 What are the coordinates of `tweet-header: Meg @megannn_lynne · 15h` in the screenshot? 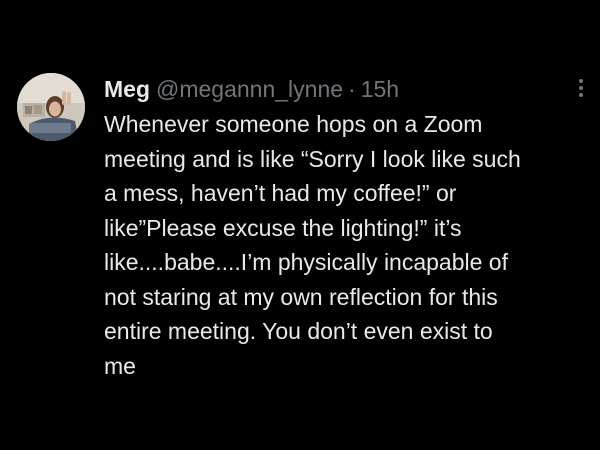 It's located at (251, 89).